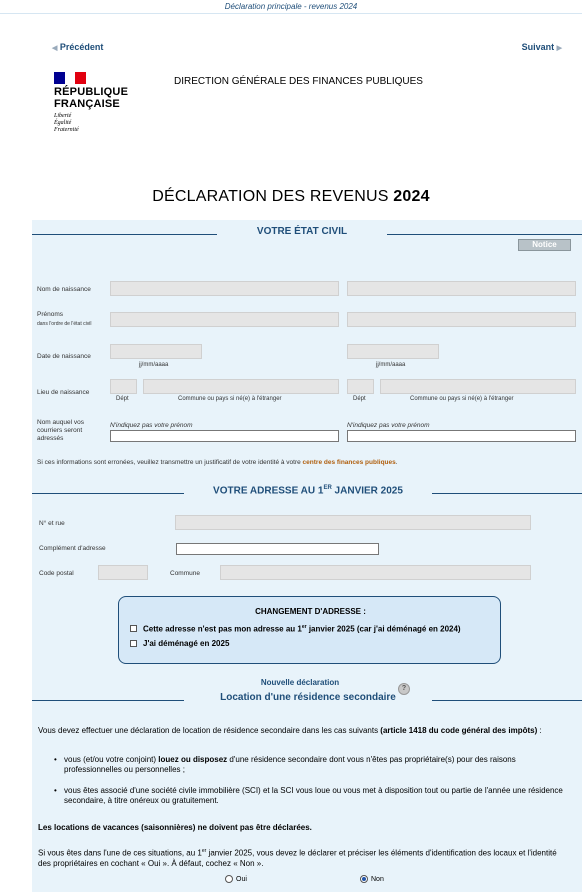 This screenshot has width=582, height=892. Describe the element at coordinates (544, 245) in the screenshot. I see `notice-button: Notice` at that location.